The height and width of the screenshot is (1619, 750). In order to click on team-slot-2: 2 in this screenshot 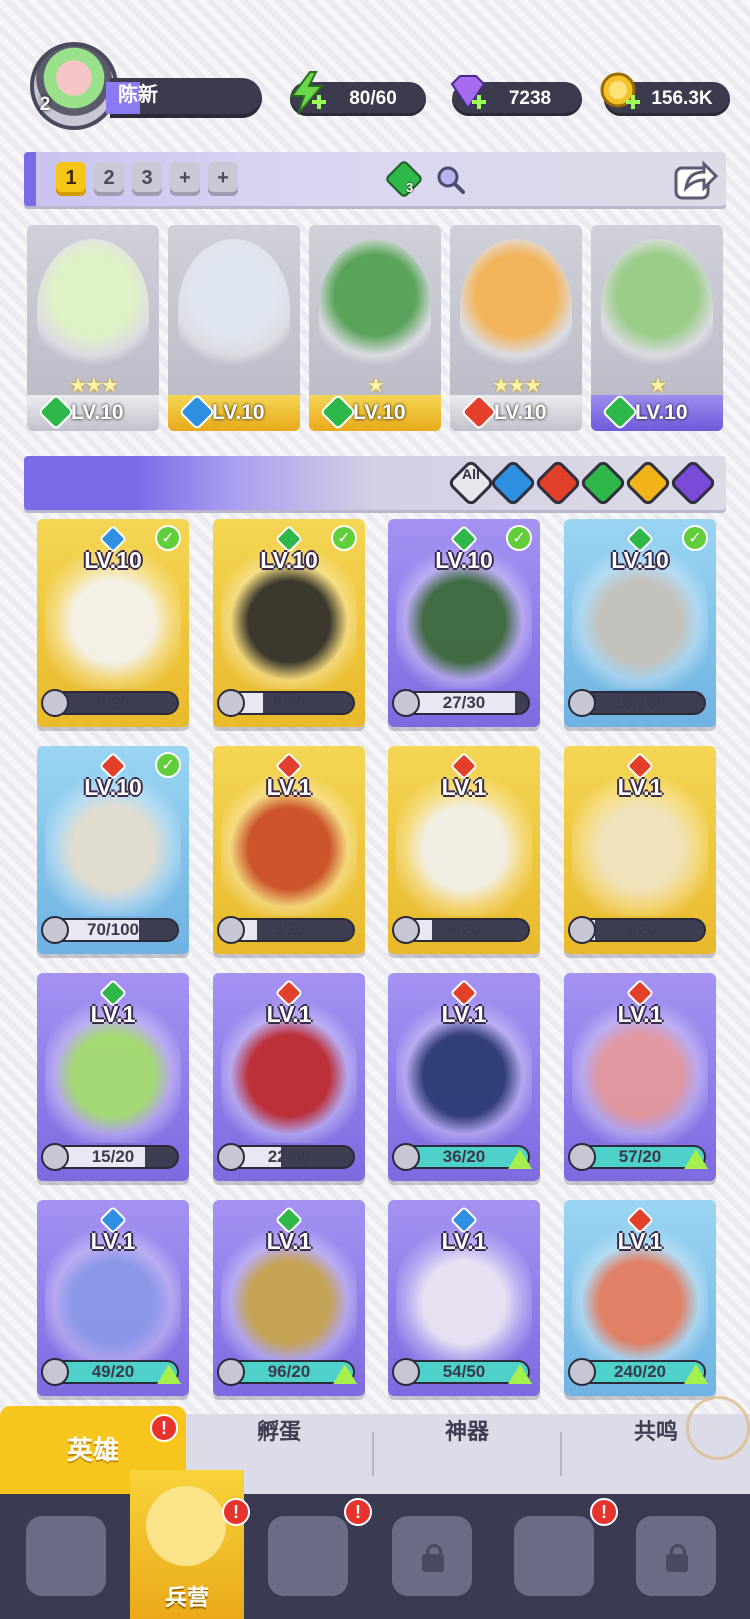, I will do `click(109, 179)`.